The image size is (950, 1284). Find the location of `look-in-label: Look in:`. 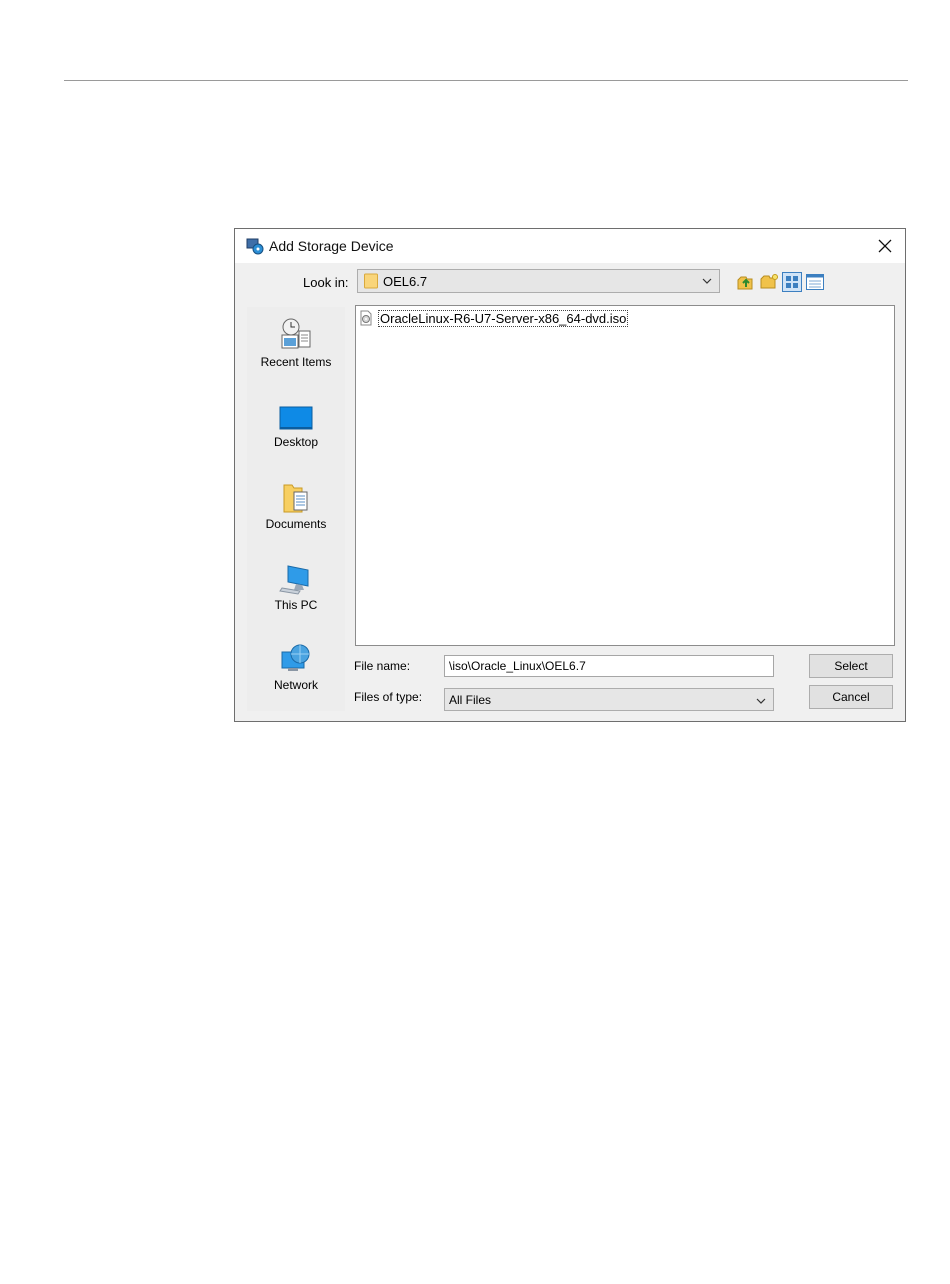

look-in-label: Look in: is located at coordinates (326, 282).